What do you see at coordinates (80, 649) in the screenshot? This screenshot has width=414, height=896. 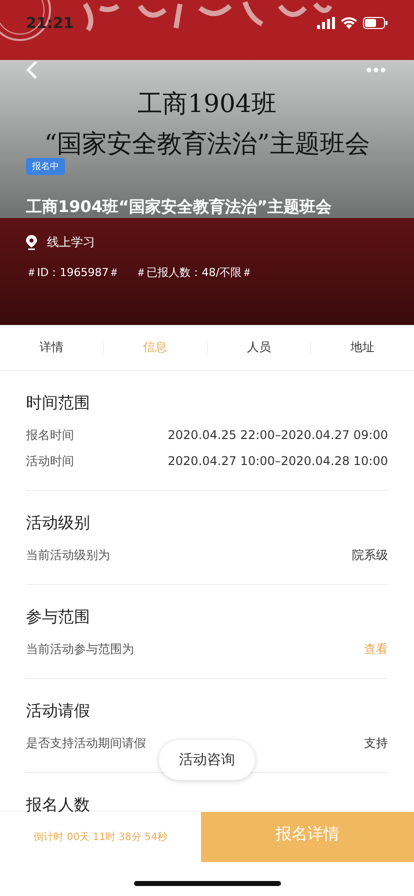 I see `row-label: 当前活动参与范围为` at bounding box center [80, 649].